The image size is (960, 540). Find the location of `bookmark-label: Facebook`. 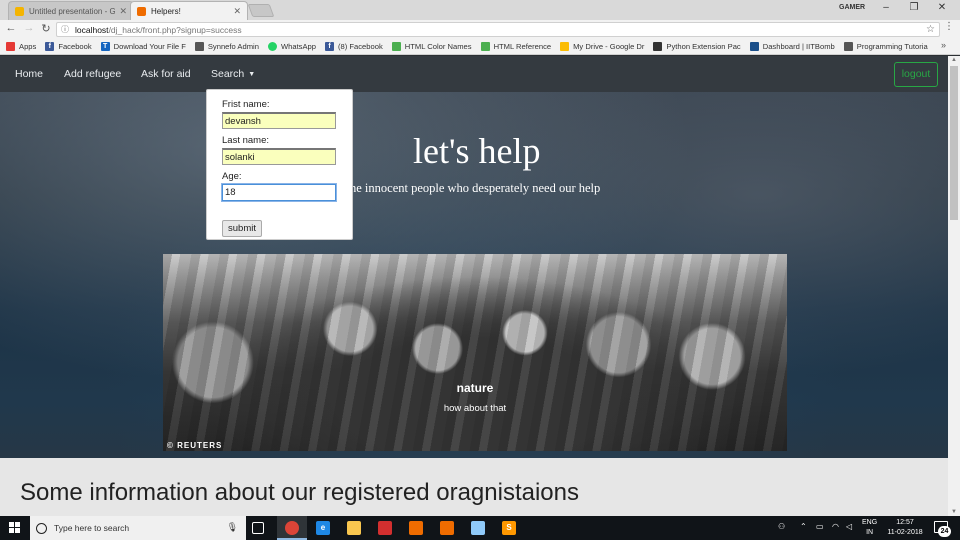

bookmark-label: Facebook is located at coordinates (75, 46).